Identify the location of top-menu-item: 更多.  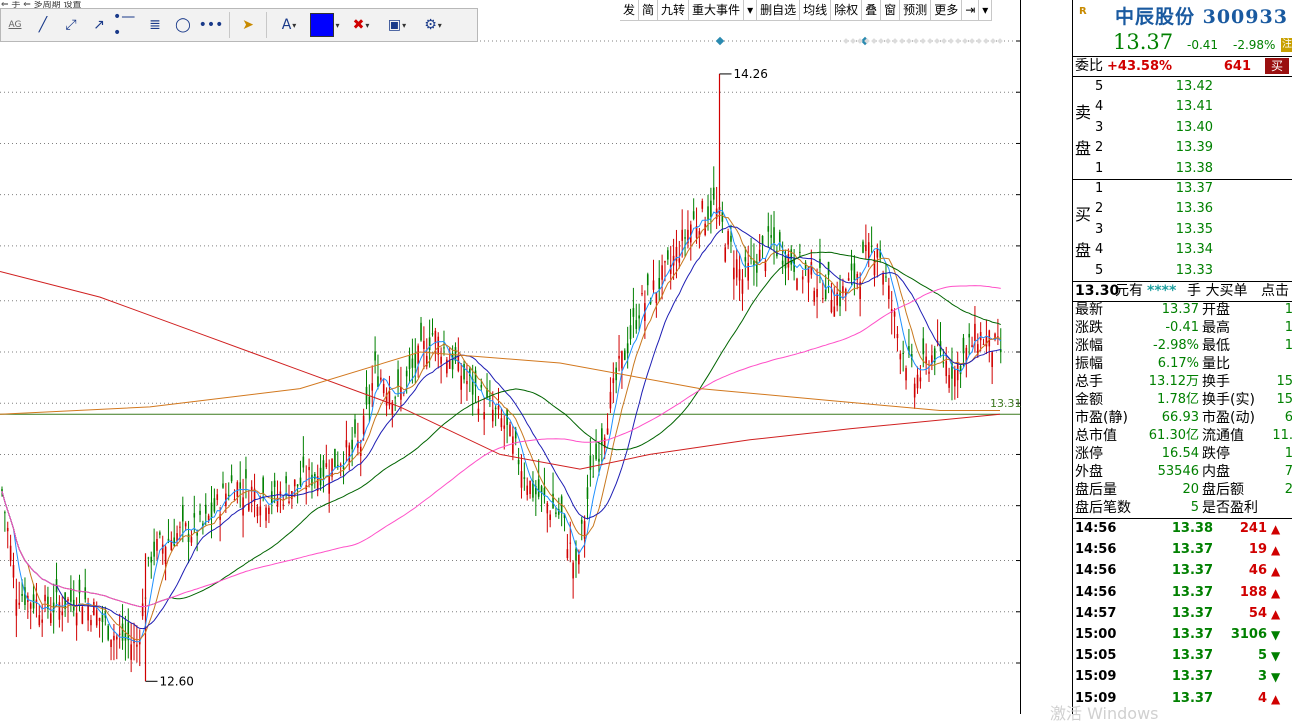
(947, 10).